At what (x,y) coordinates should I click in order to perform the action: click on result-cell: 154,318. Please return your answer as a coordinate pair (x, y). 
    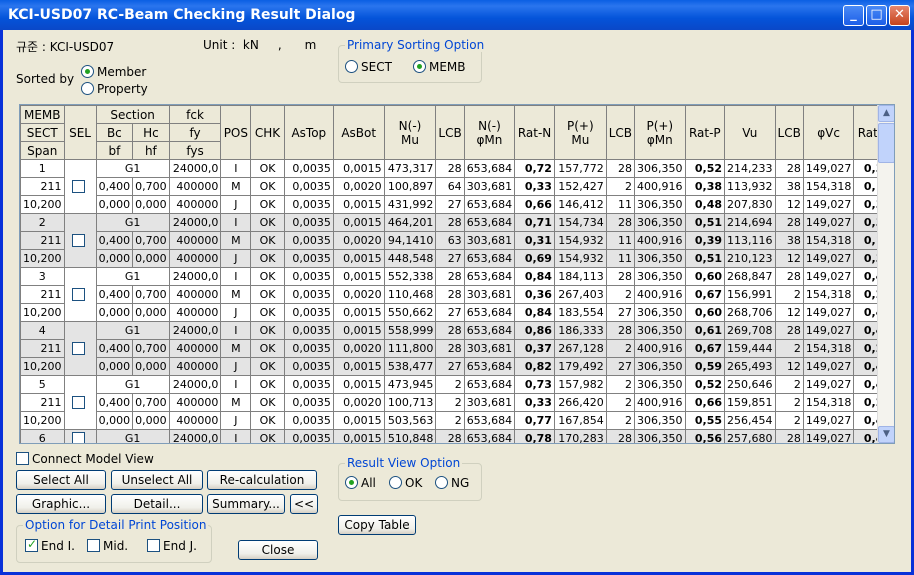
    Looking at the image, I should click on (828, 348).